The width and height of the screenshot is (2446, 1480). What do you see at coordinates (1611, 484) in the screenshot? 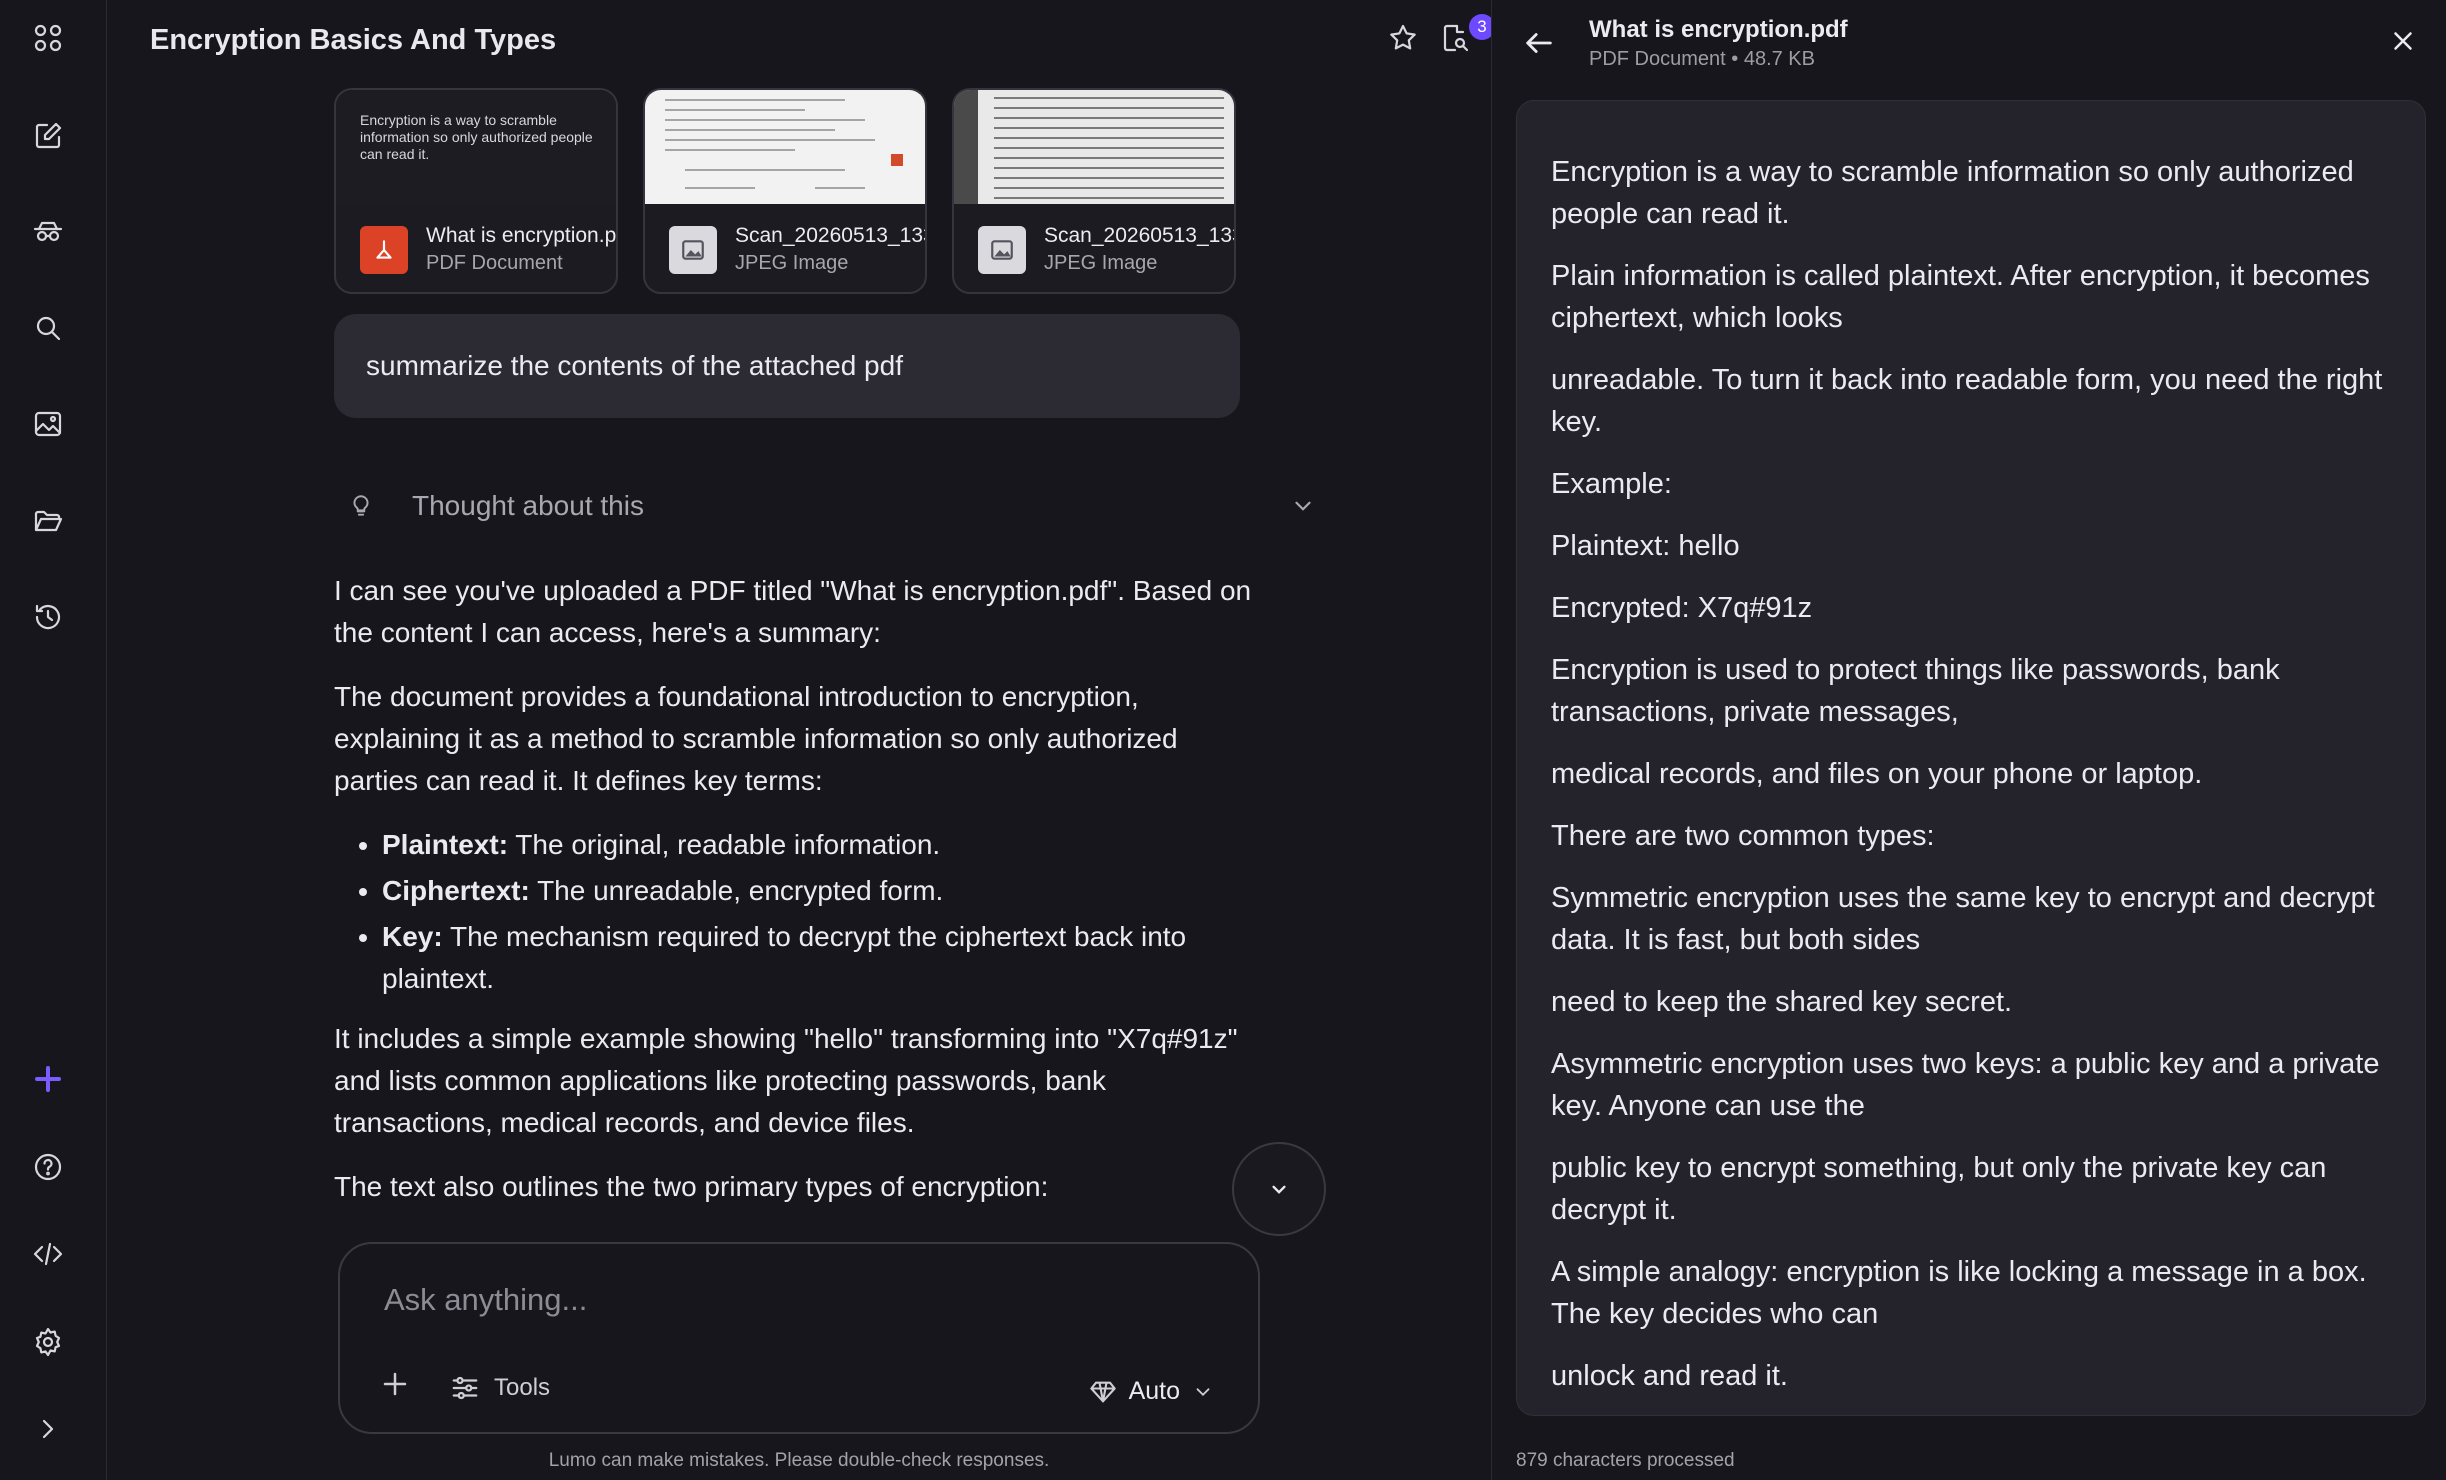
I see `pdf-paragraph: Example:` at bounding box center [1611, 484].